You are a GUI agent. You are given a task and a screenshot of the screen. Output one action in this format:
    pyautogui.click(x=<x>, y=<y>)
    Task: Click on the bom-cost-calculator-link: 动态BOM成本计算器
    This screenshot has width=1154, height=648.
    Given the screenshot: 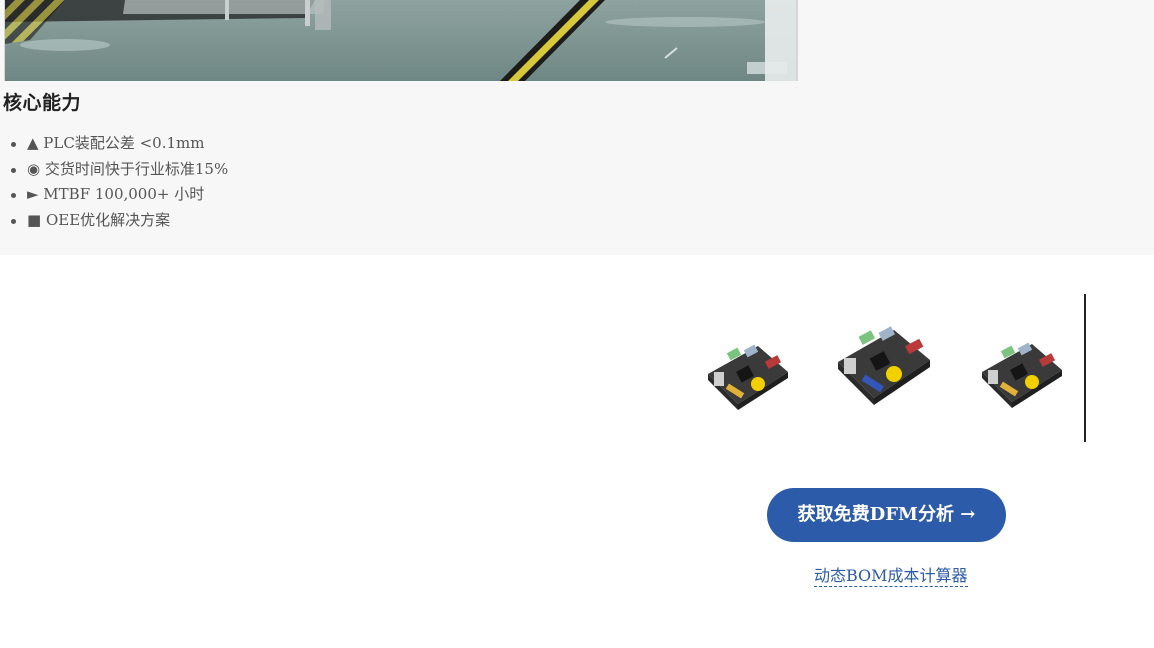 What is the action you would take?
    pyautogui.click(x=891, y=576)
    